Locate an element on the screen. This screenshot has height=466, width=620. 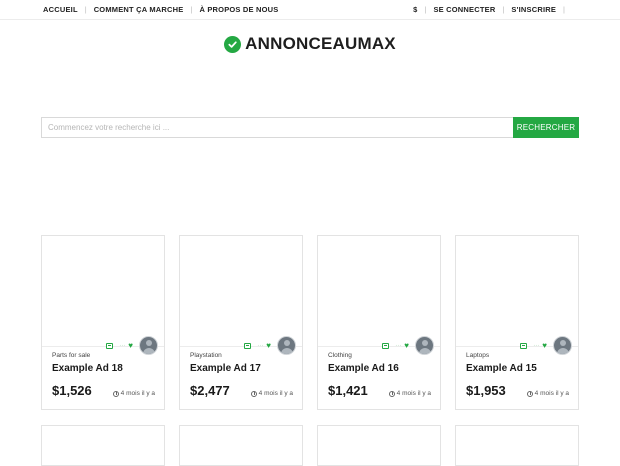
logo-text: ANNONCEAUMAX is located at coordinates (320, 43).